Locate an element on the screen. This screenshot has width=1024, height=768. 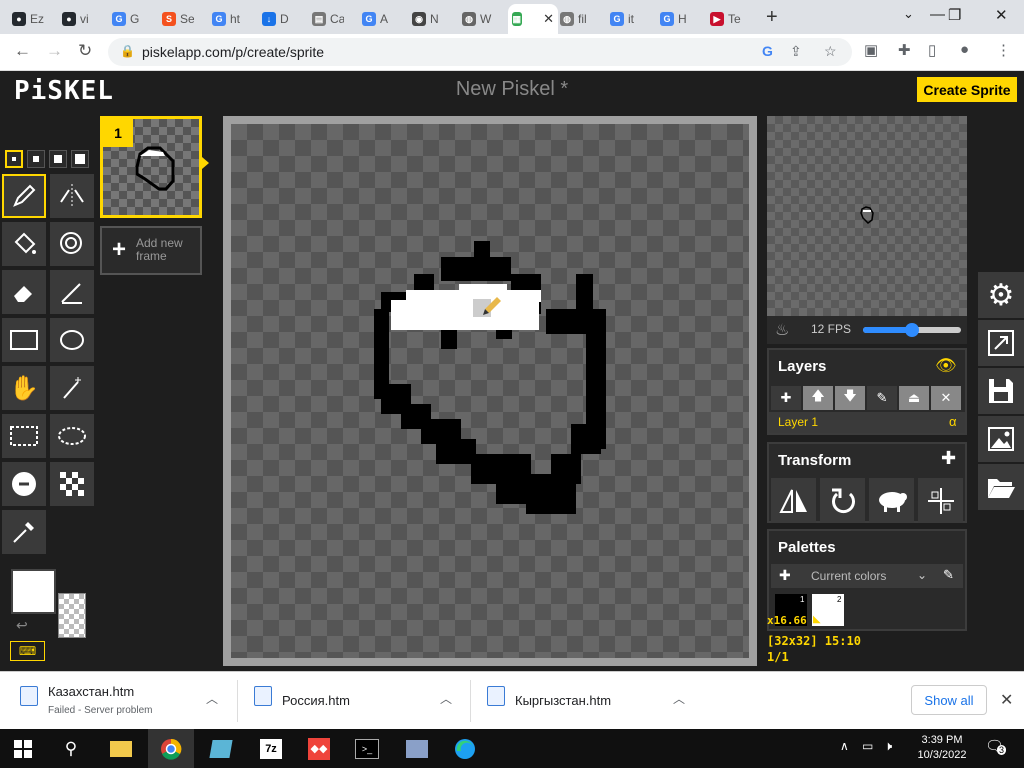
extensions-puzzle-icon: ✚ is located at coordinates (904, 50).